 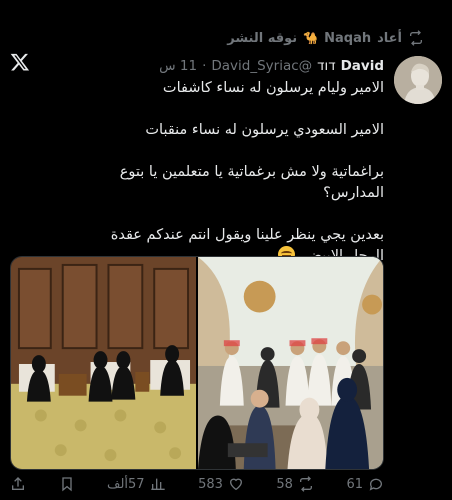 I want to click on share-button, so click(x=18, y=484).